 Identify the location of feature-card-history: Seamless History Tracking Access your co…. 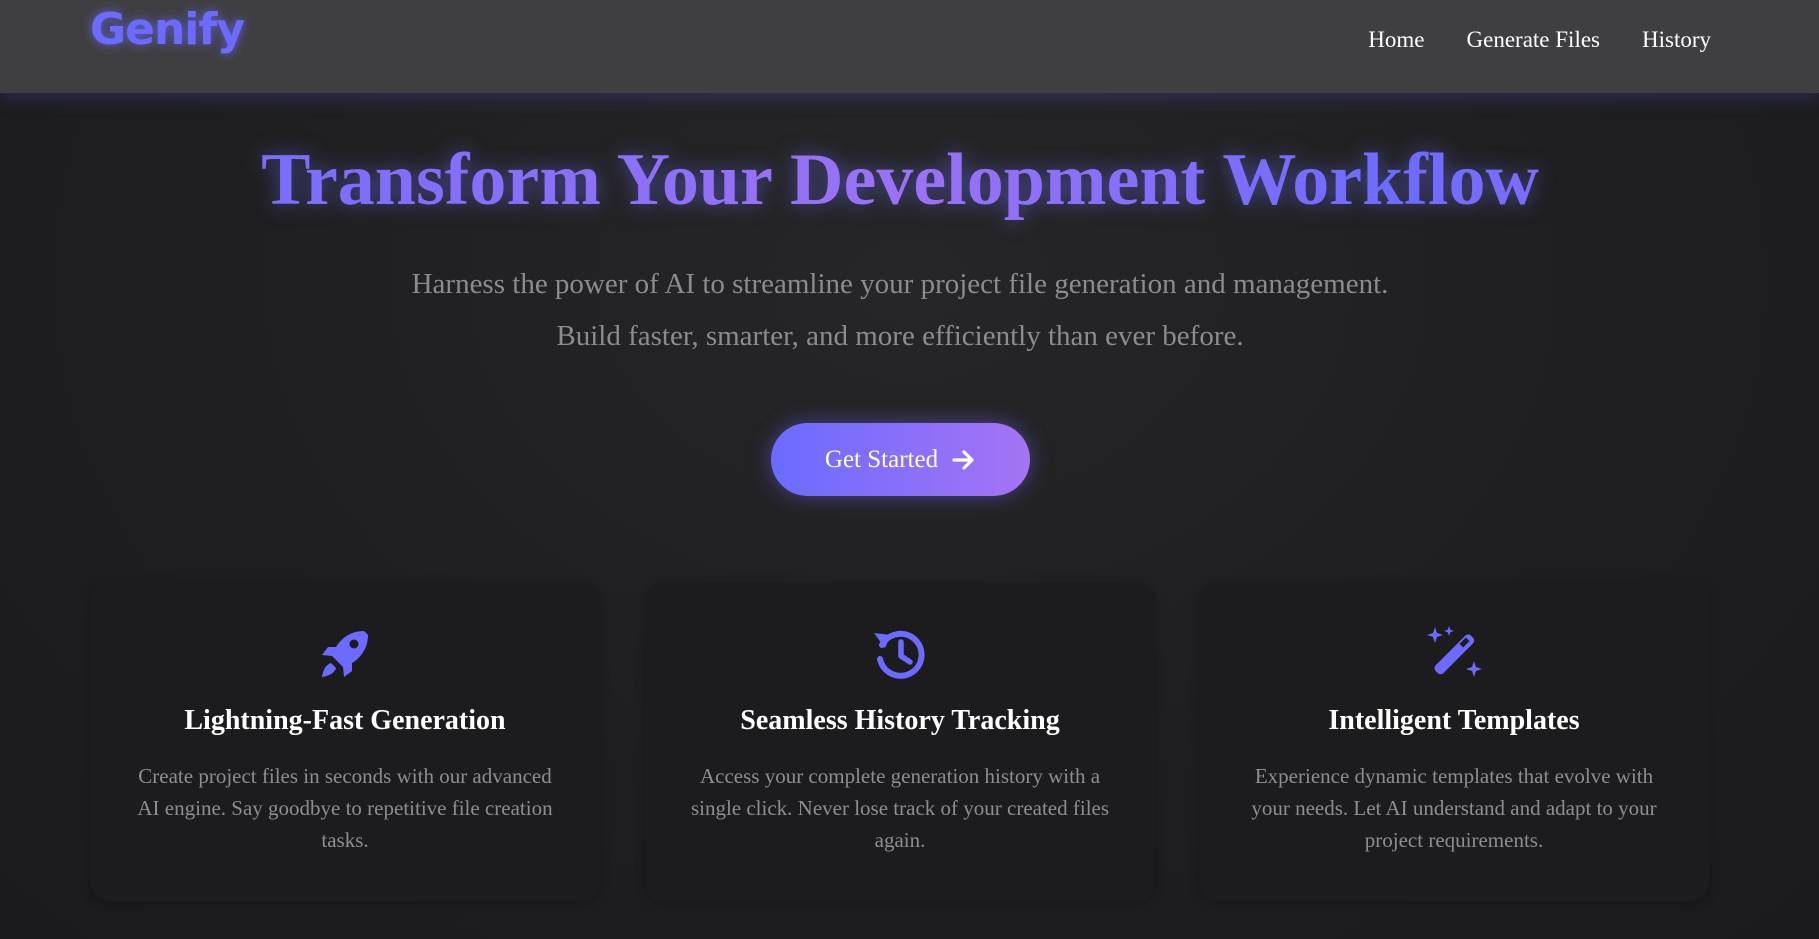
(900, 742).